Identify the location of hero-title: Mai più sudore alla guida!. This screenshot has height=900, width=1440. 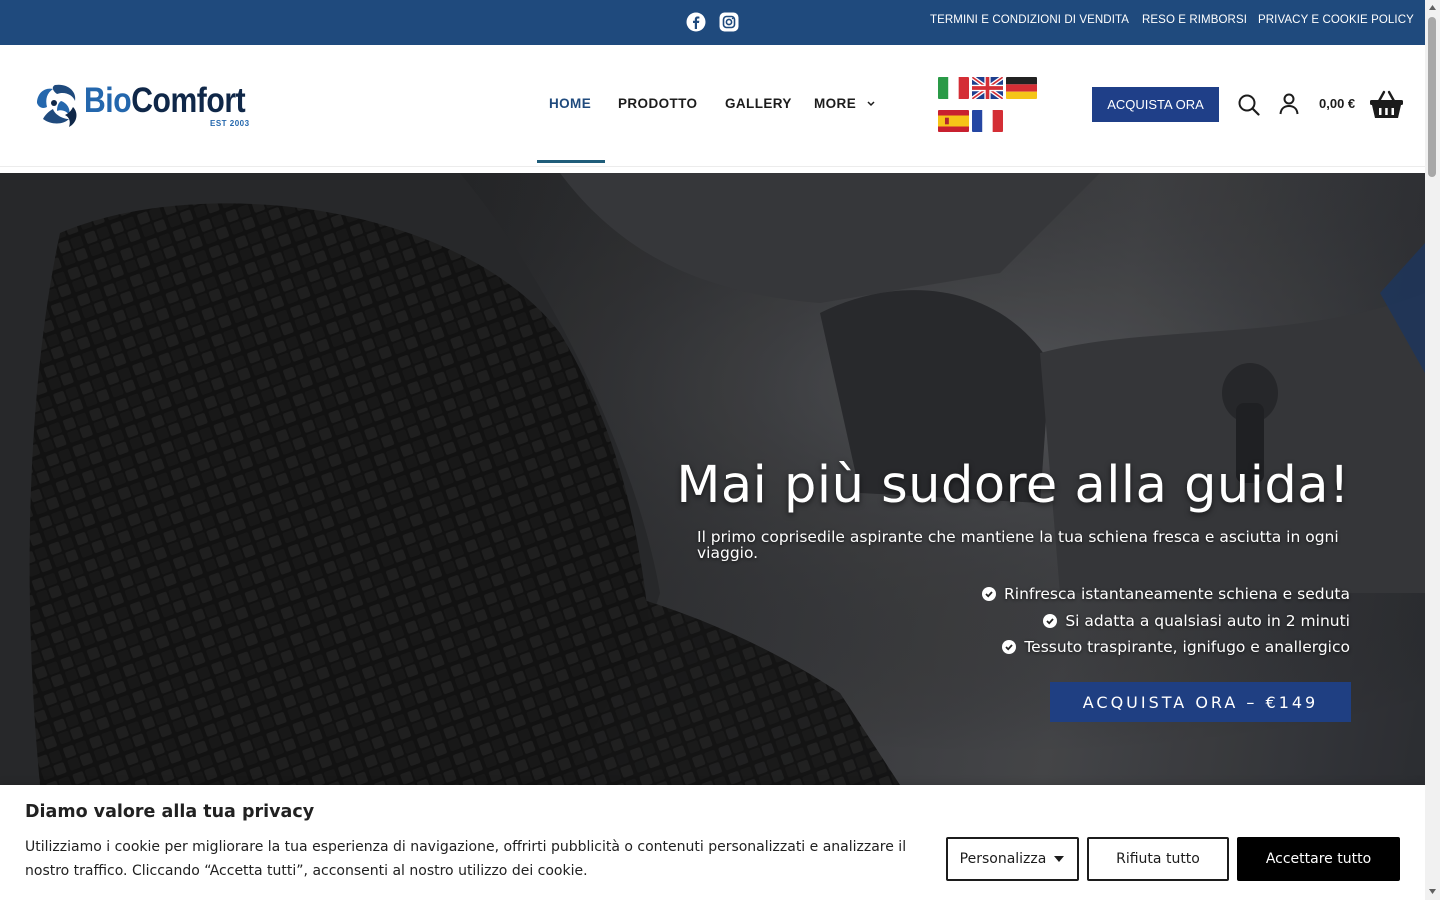
(1013, 485).